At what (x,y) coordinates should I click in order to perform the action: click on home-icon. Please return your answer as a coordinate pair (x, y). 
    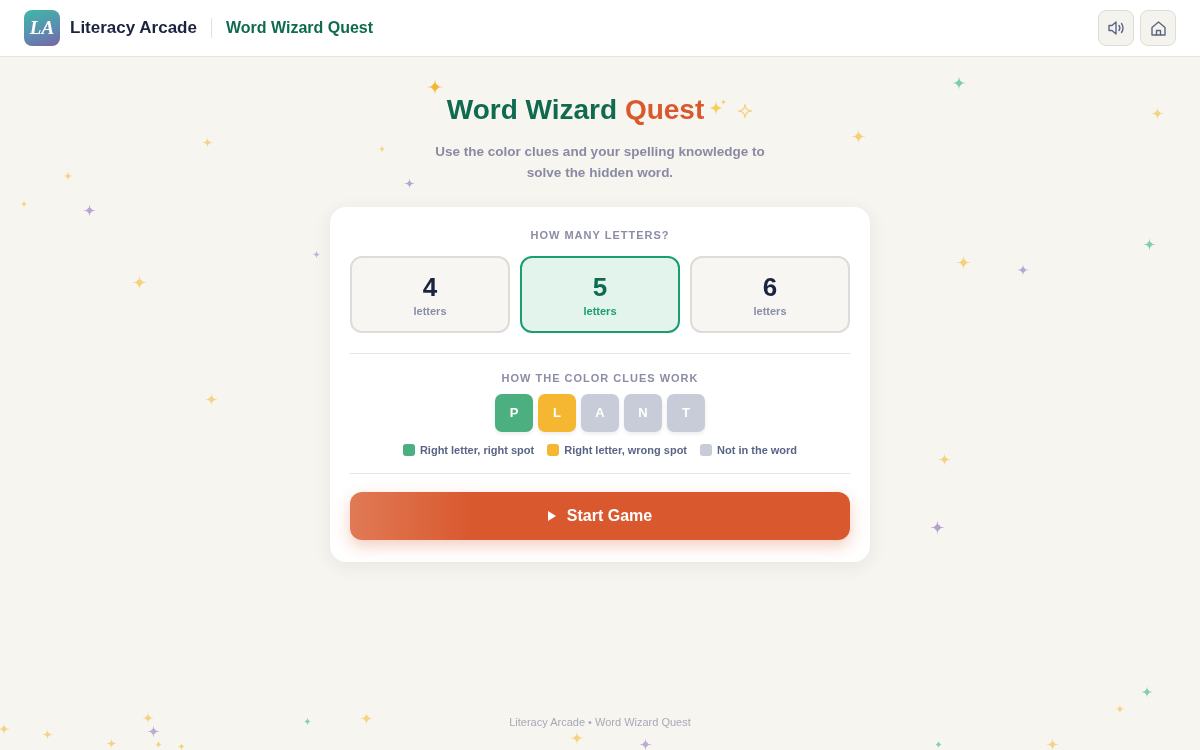
    Looking at the image, I should click on (1158, 28).